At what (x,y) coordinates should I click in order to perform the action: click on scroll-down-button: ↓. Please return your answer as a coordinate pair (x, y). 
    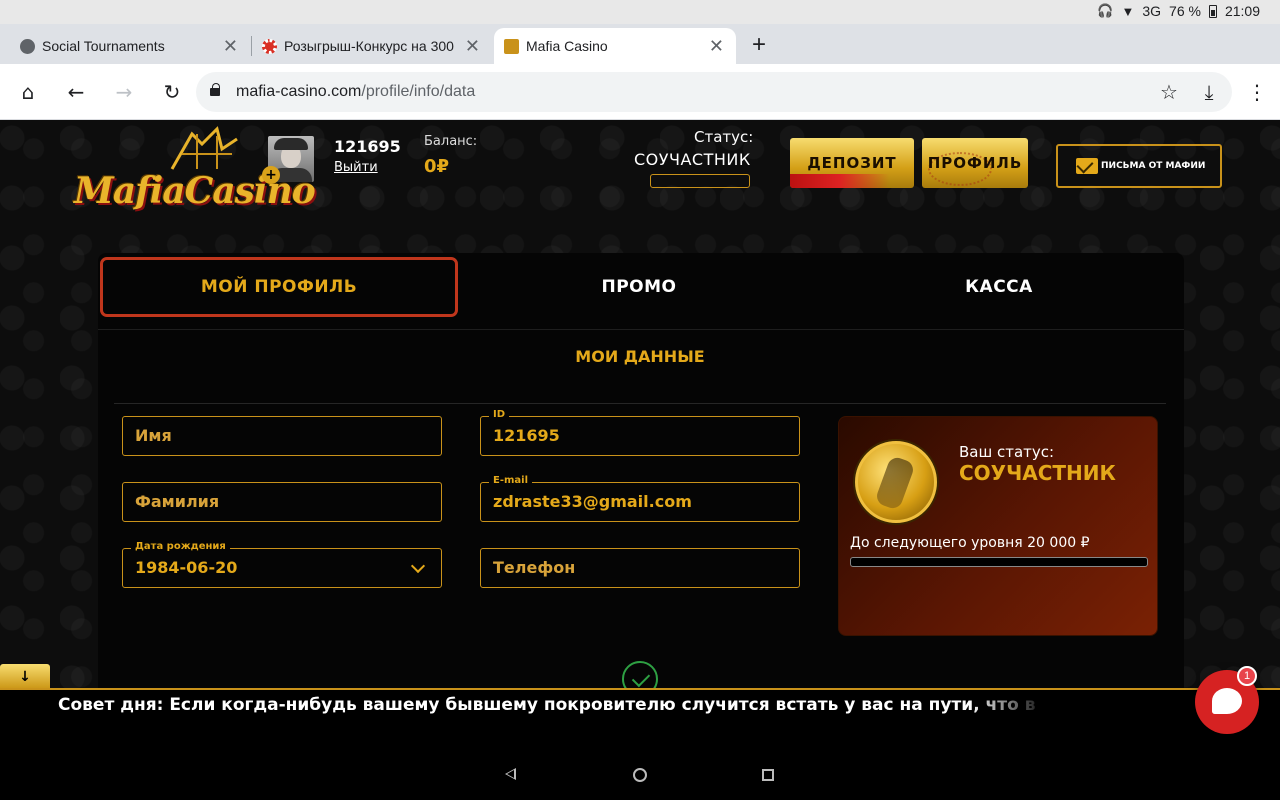
    Looking at the image, I should click on (25, 676).